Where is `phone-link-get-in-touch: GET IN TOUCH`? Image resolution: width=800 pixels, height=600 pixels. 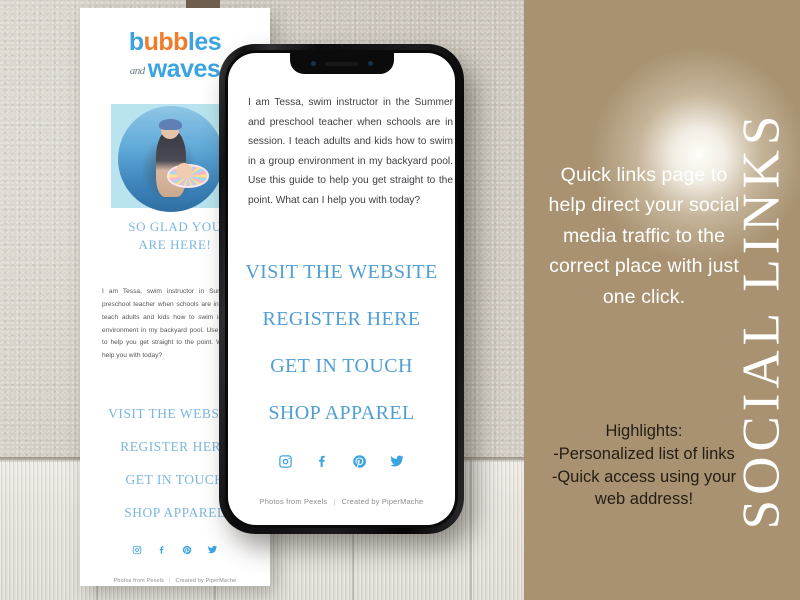 phone-link-get-in-touch: GET IN TOUCH is located at coordinates (341, 366).